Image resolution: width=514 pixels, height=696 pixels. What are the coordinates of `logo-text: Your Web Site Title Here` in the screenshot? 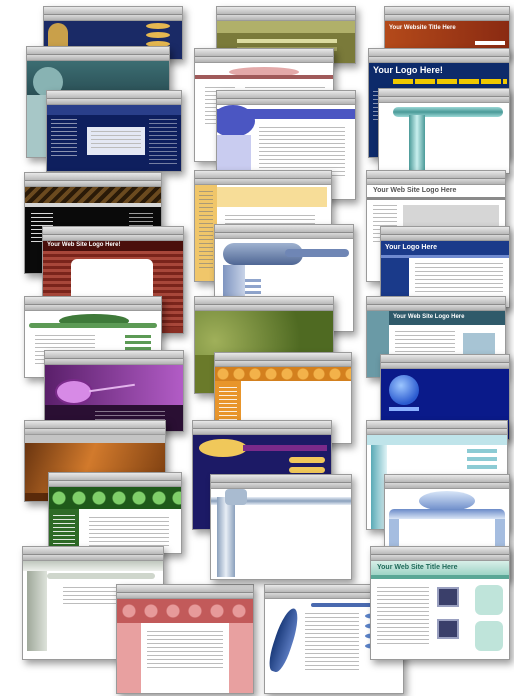 It's located at (417, 567).